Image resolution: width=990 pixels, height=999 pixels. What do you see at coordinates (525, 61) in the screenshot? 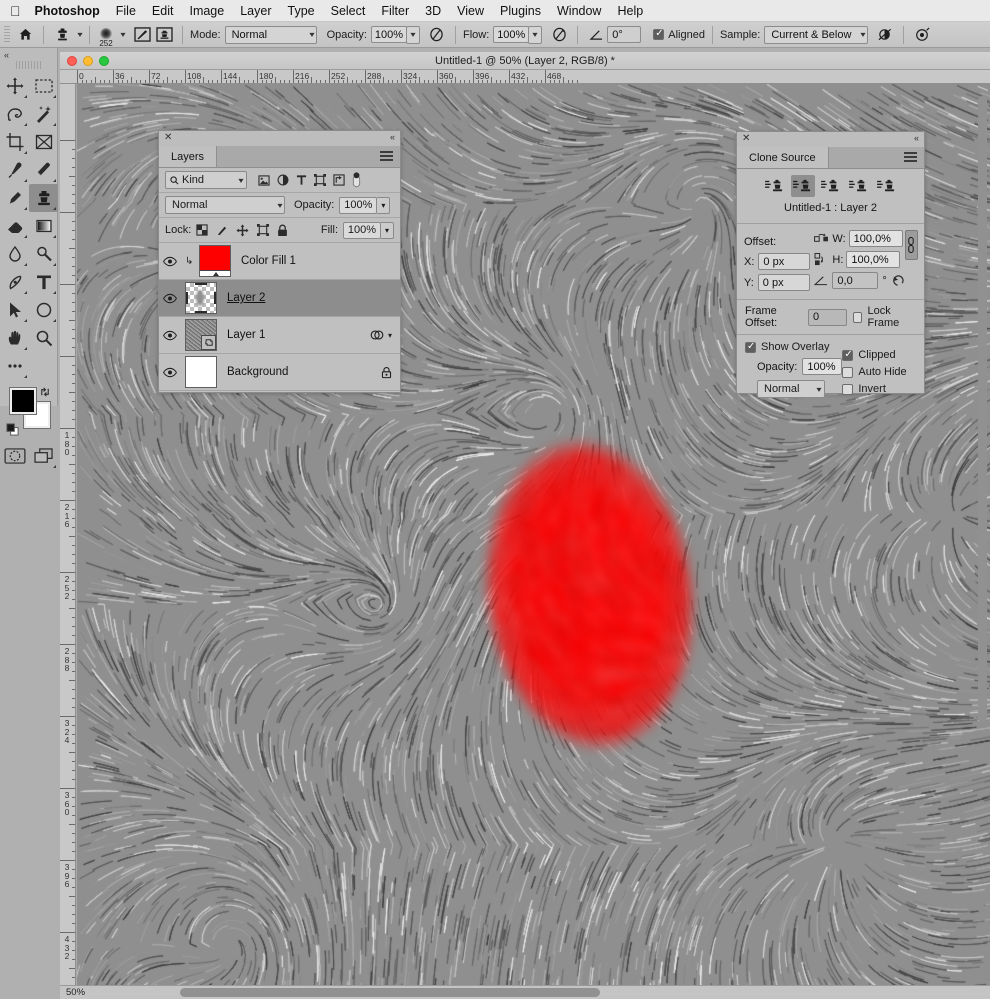
I see `document-title-bar: Untitled-1 @ 50% (Layer 2, RGB/8) *` at bounding box center [525, 61].